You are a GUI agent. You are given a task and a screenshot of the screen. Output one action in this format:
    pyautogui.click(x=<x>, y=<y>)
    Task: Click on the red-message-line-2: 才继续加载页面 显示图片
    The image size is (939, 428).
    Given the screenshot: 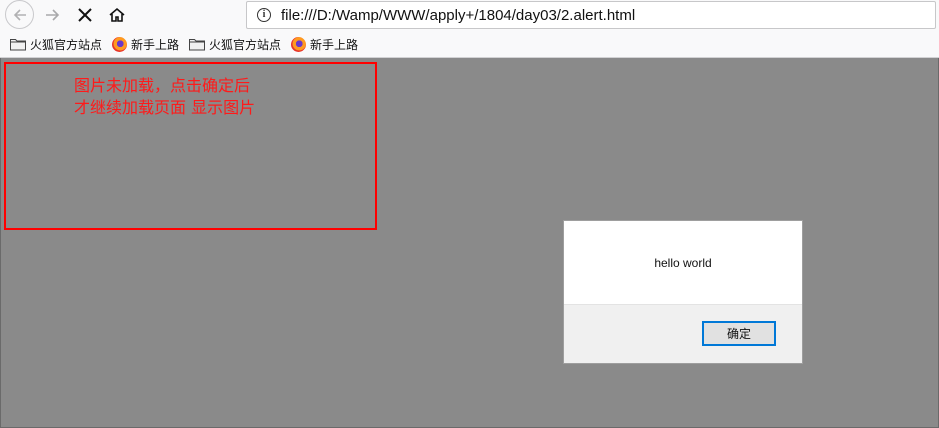 What is the action you would take?
    pyautogui.click(x=165, y=107)
    